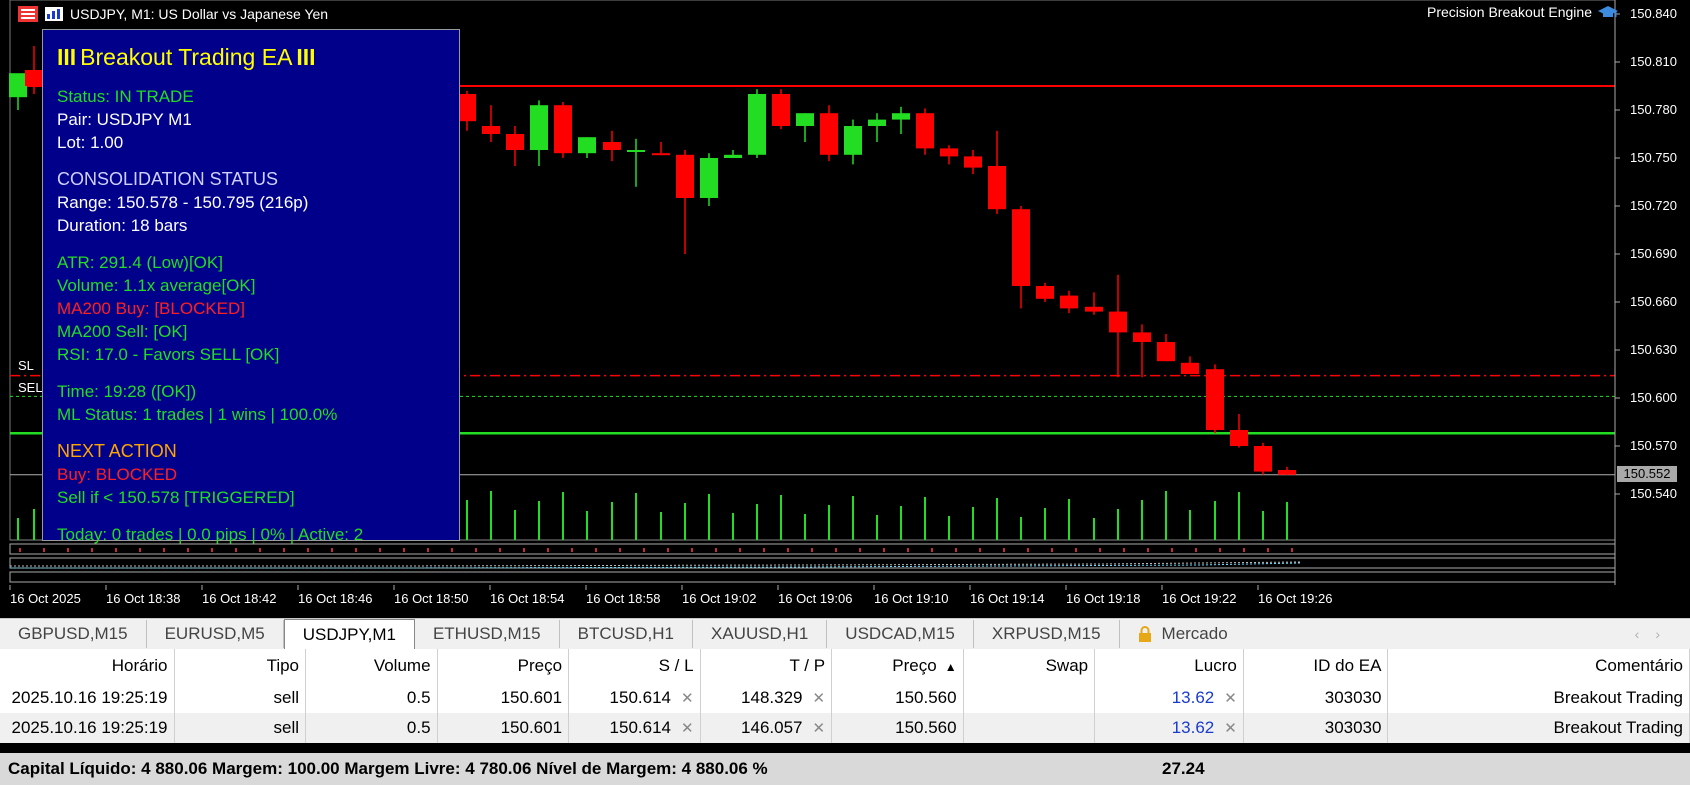 The height and width of the screenshot is (785, 1690). Describe the element at coordinates (240, 698) in the screenshot. I see `cell-type: sell` at that location.